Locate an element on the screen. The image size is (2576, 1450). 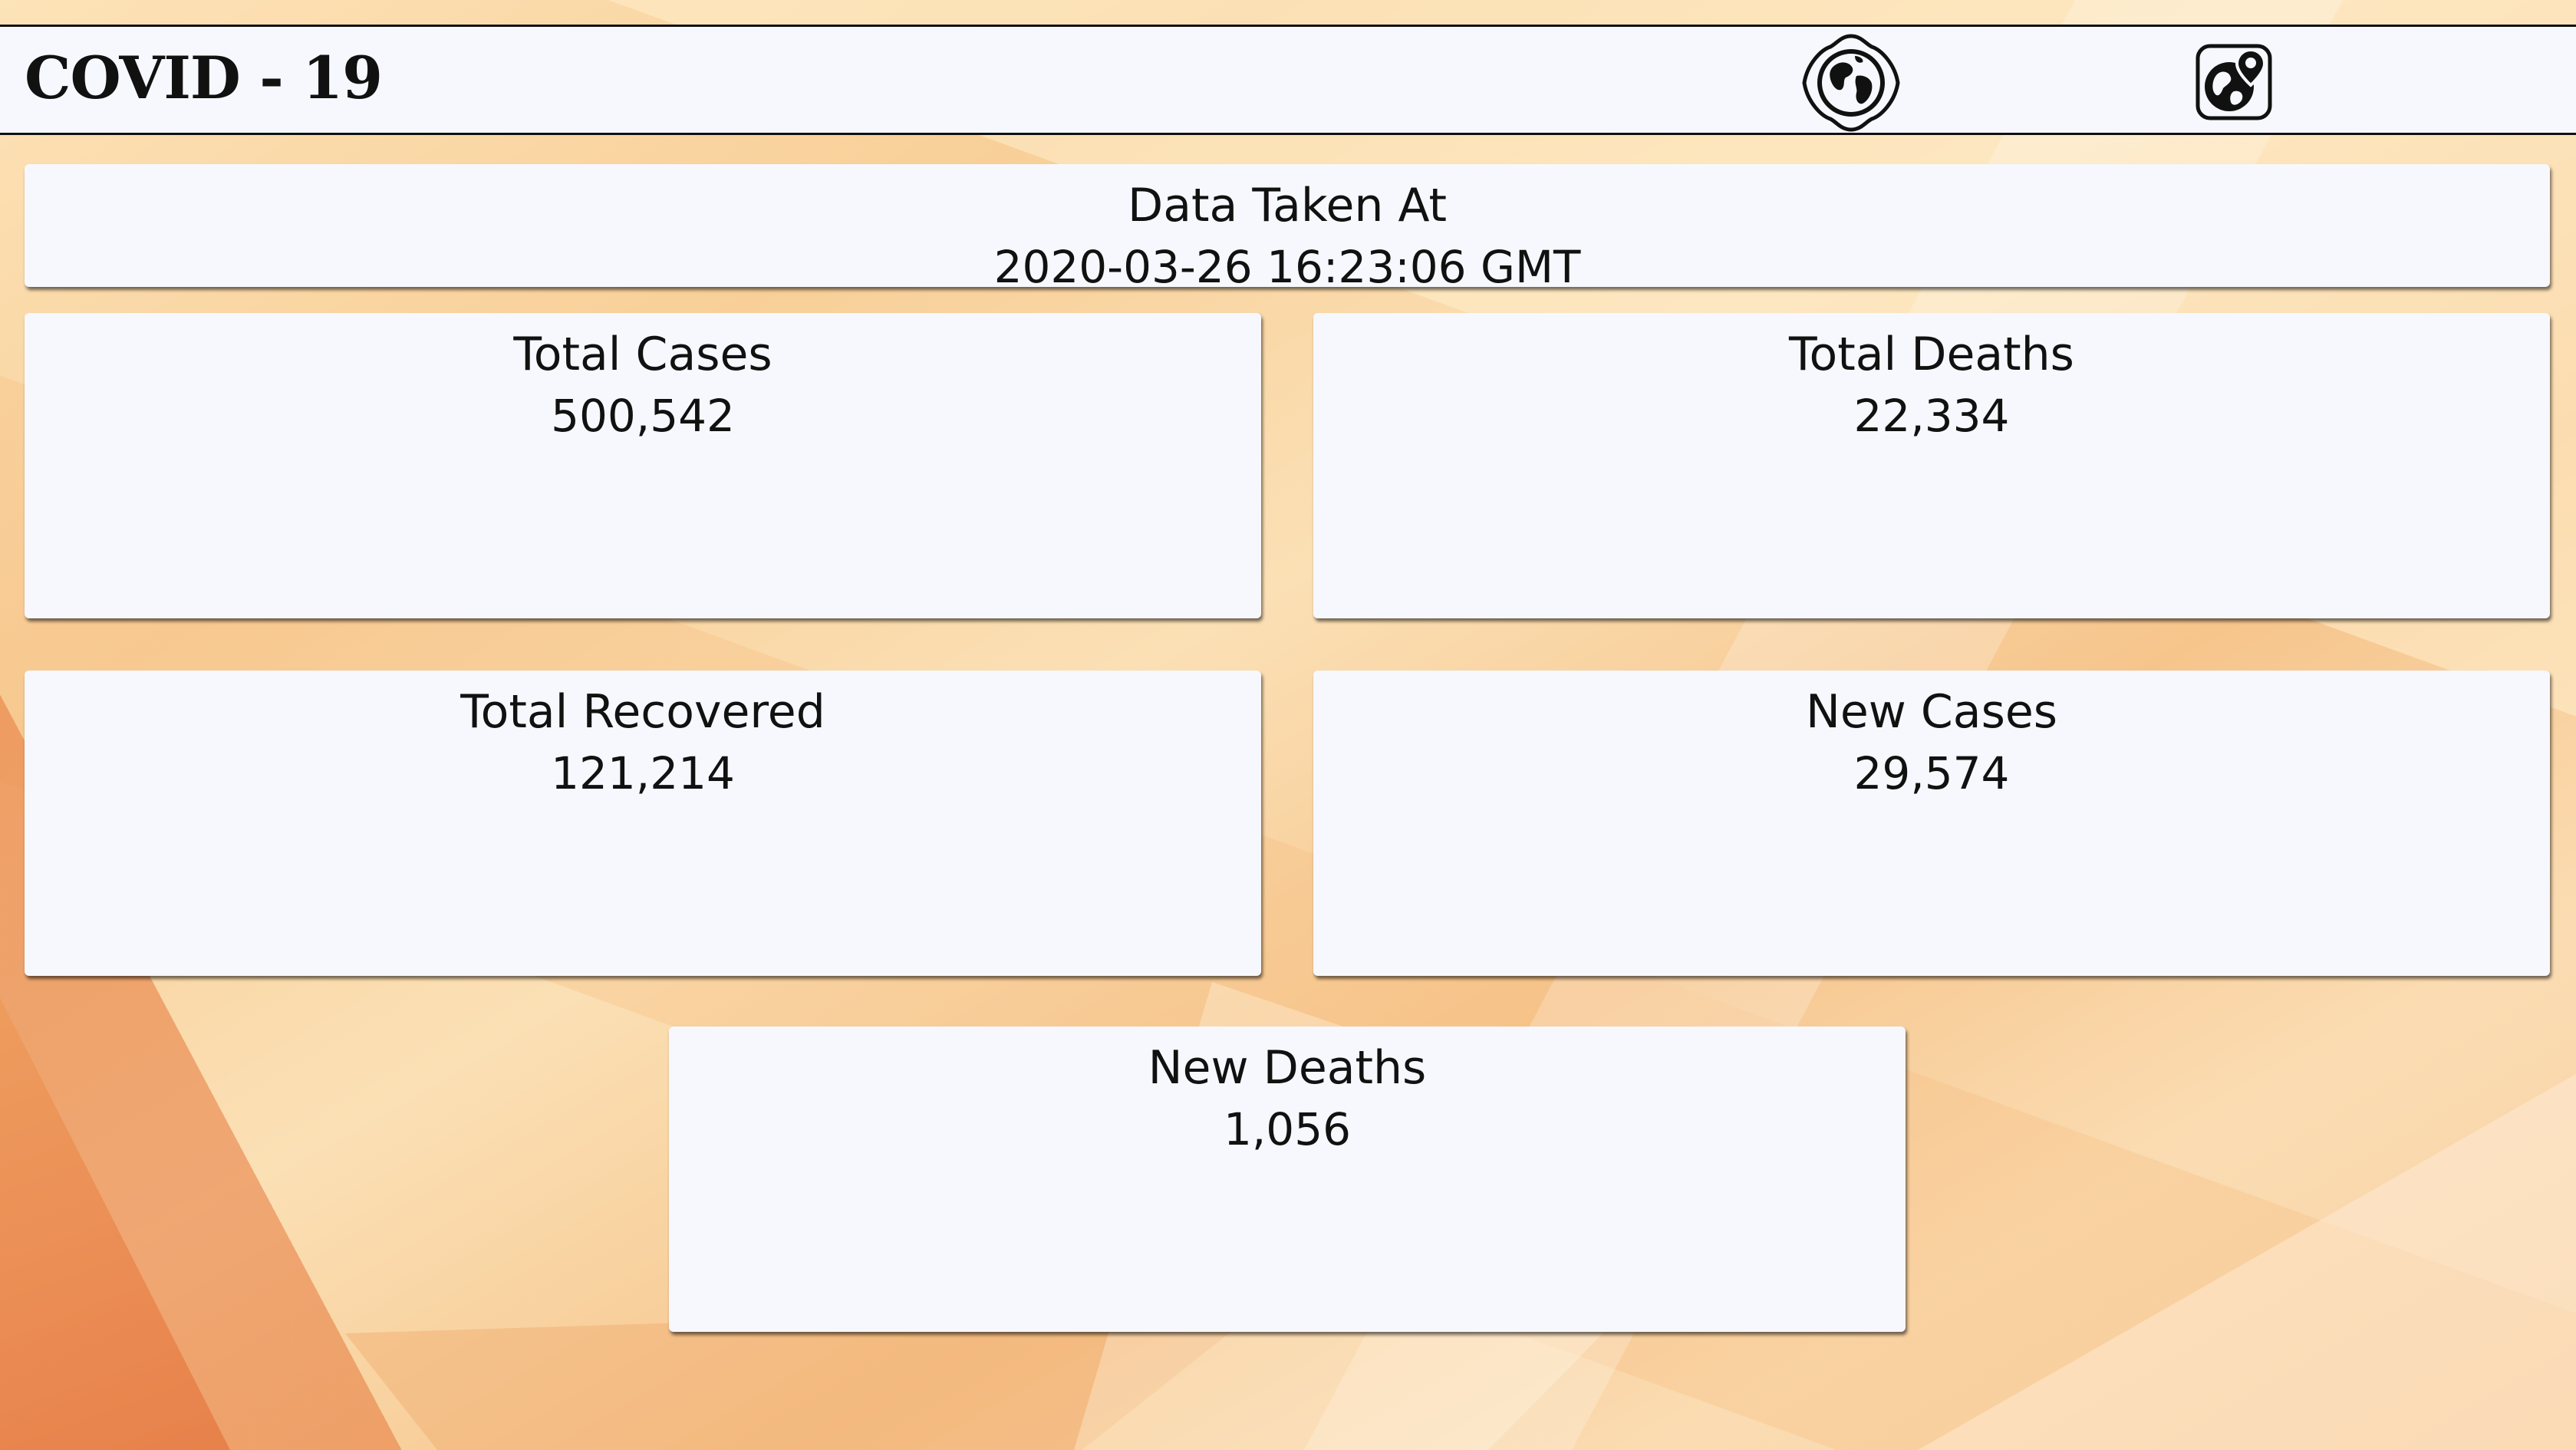
total-deaths-card: Total Deaths 22,334 is located at coordinates (1931, 465).